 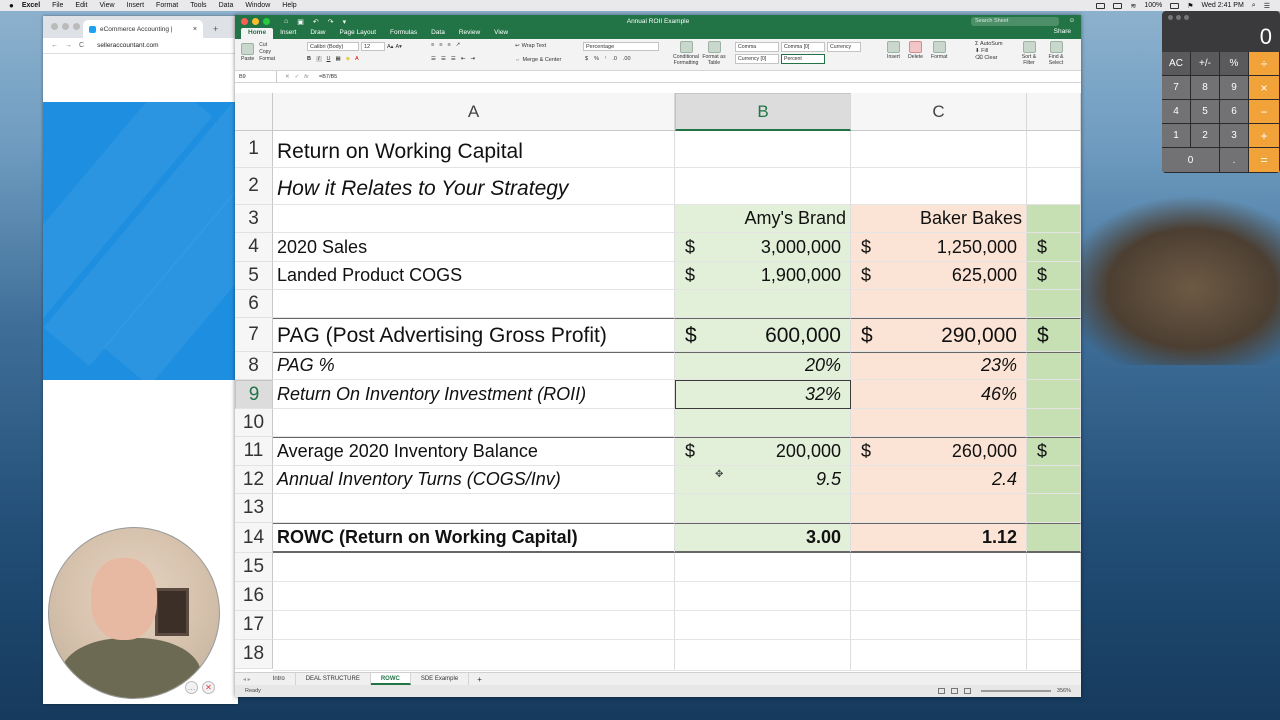 I want to click on borders-icon: ▦, so click(x=338, y=59).